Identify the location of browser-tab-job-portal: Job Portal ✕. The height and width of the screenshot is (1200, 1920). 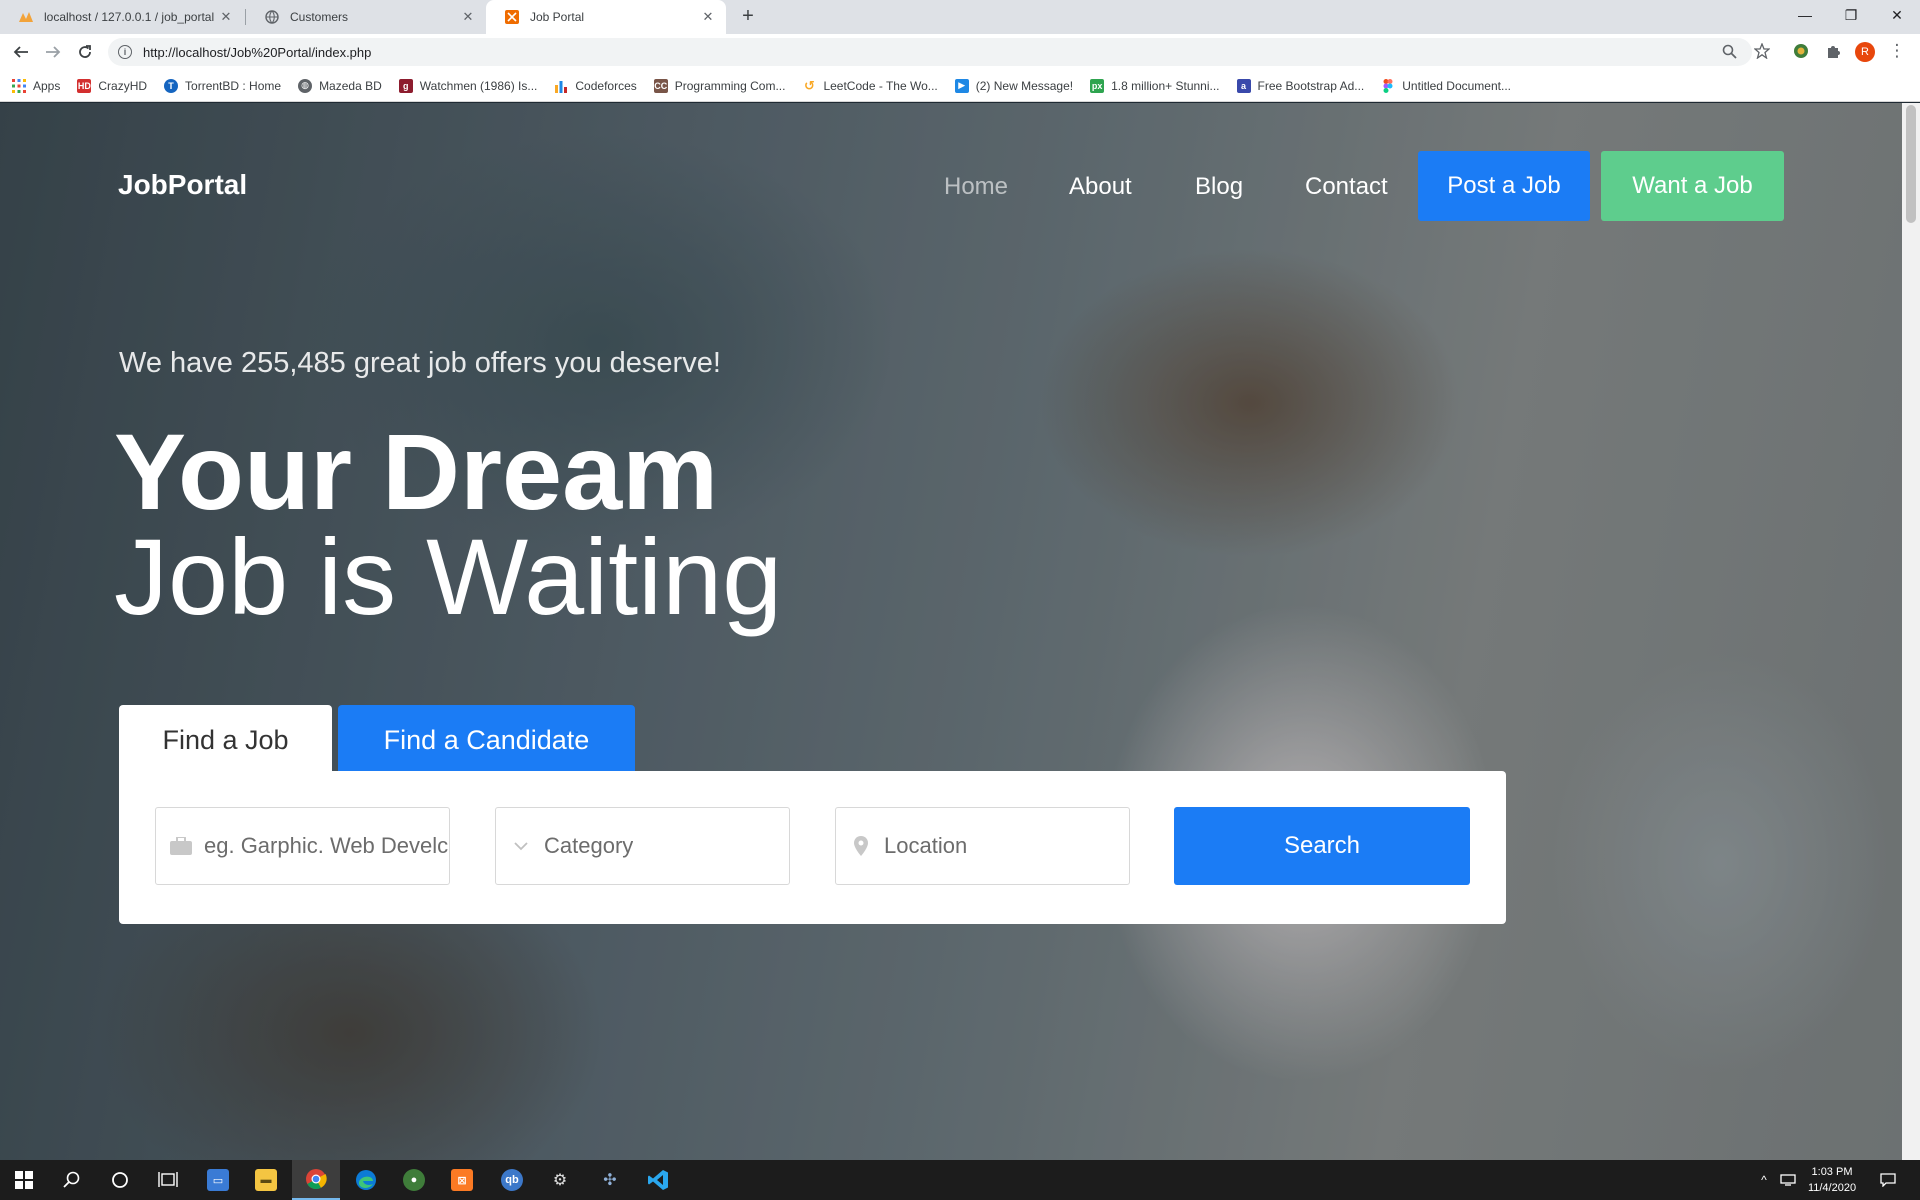
(606, 17).